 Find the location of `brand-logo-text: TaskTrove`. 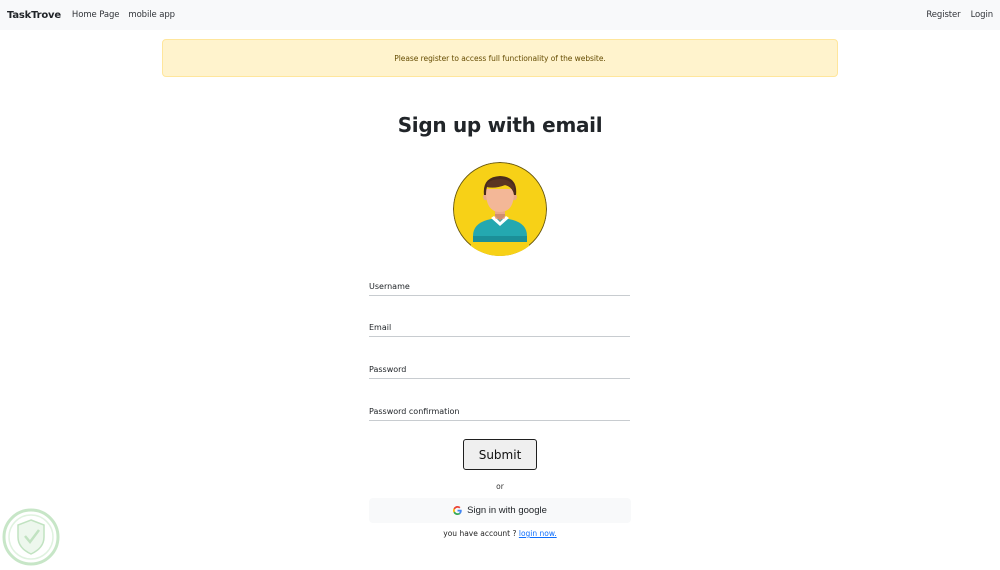

brand-logo-text: TaskTrove is located at coordinates (34, 15).